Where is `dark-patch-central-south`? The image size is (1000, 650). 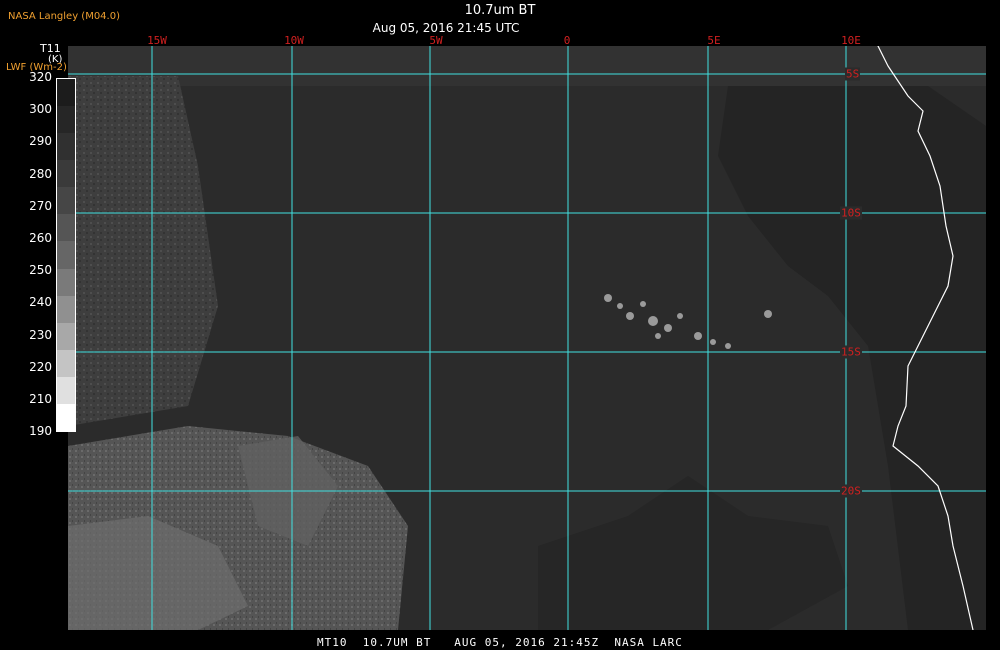
dark-patch-central-south is located at coordinates (693, 553).